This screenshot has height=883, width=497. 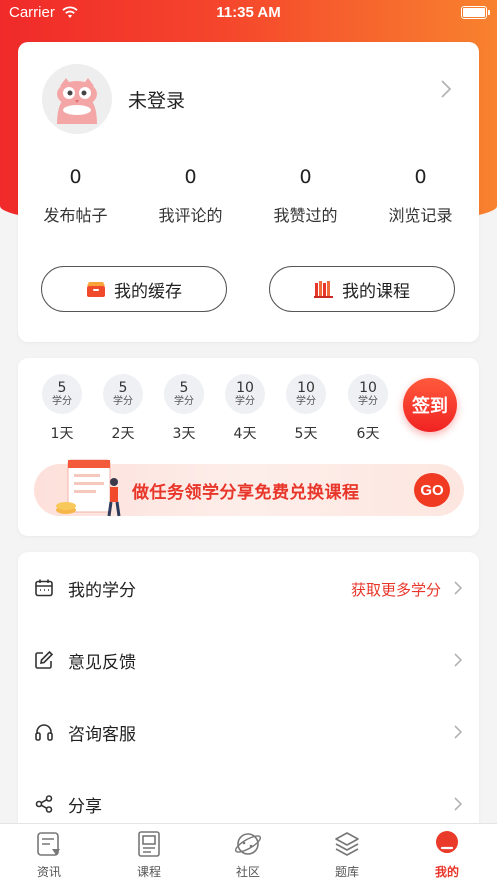 What do you see at coordinates (245, 434) in the screenshot?
I see `day-label: 4天` at bounding box center [245, 434].